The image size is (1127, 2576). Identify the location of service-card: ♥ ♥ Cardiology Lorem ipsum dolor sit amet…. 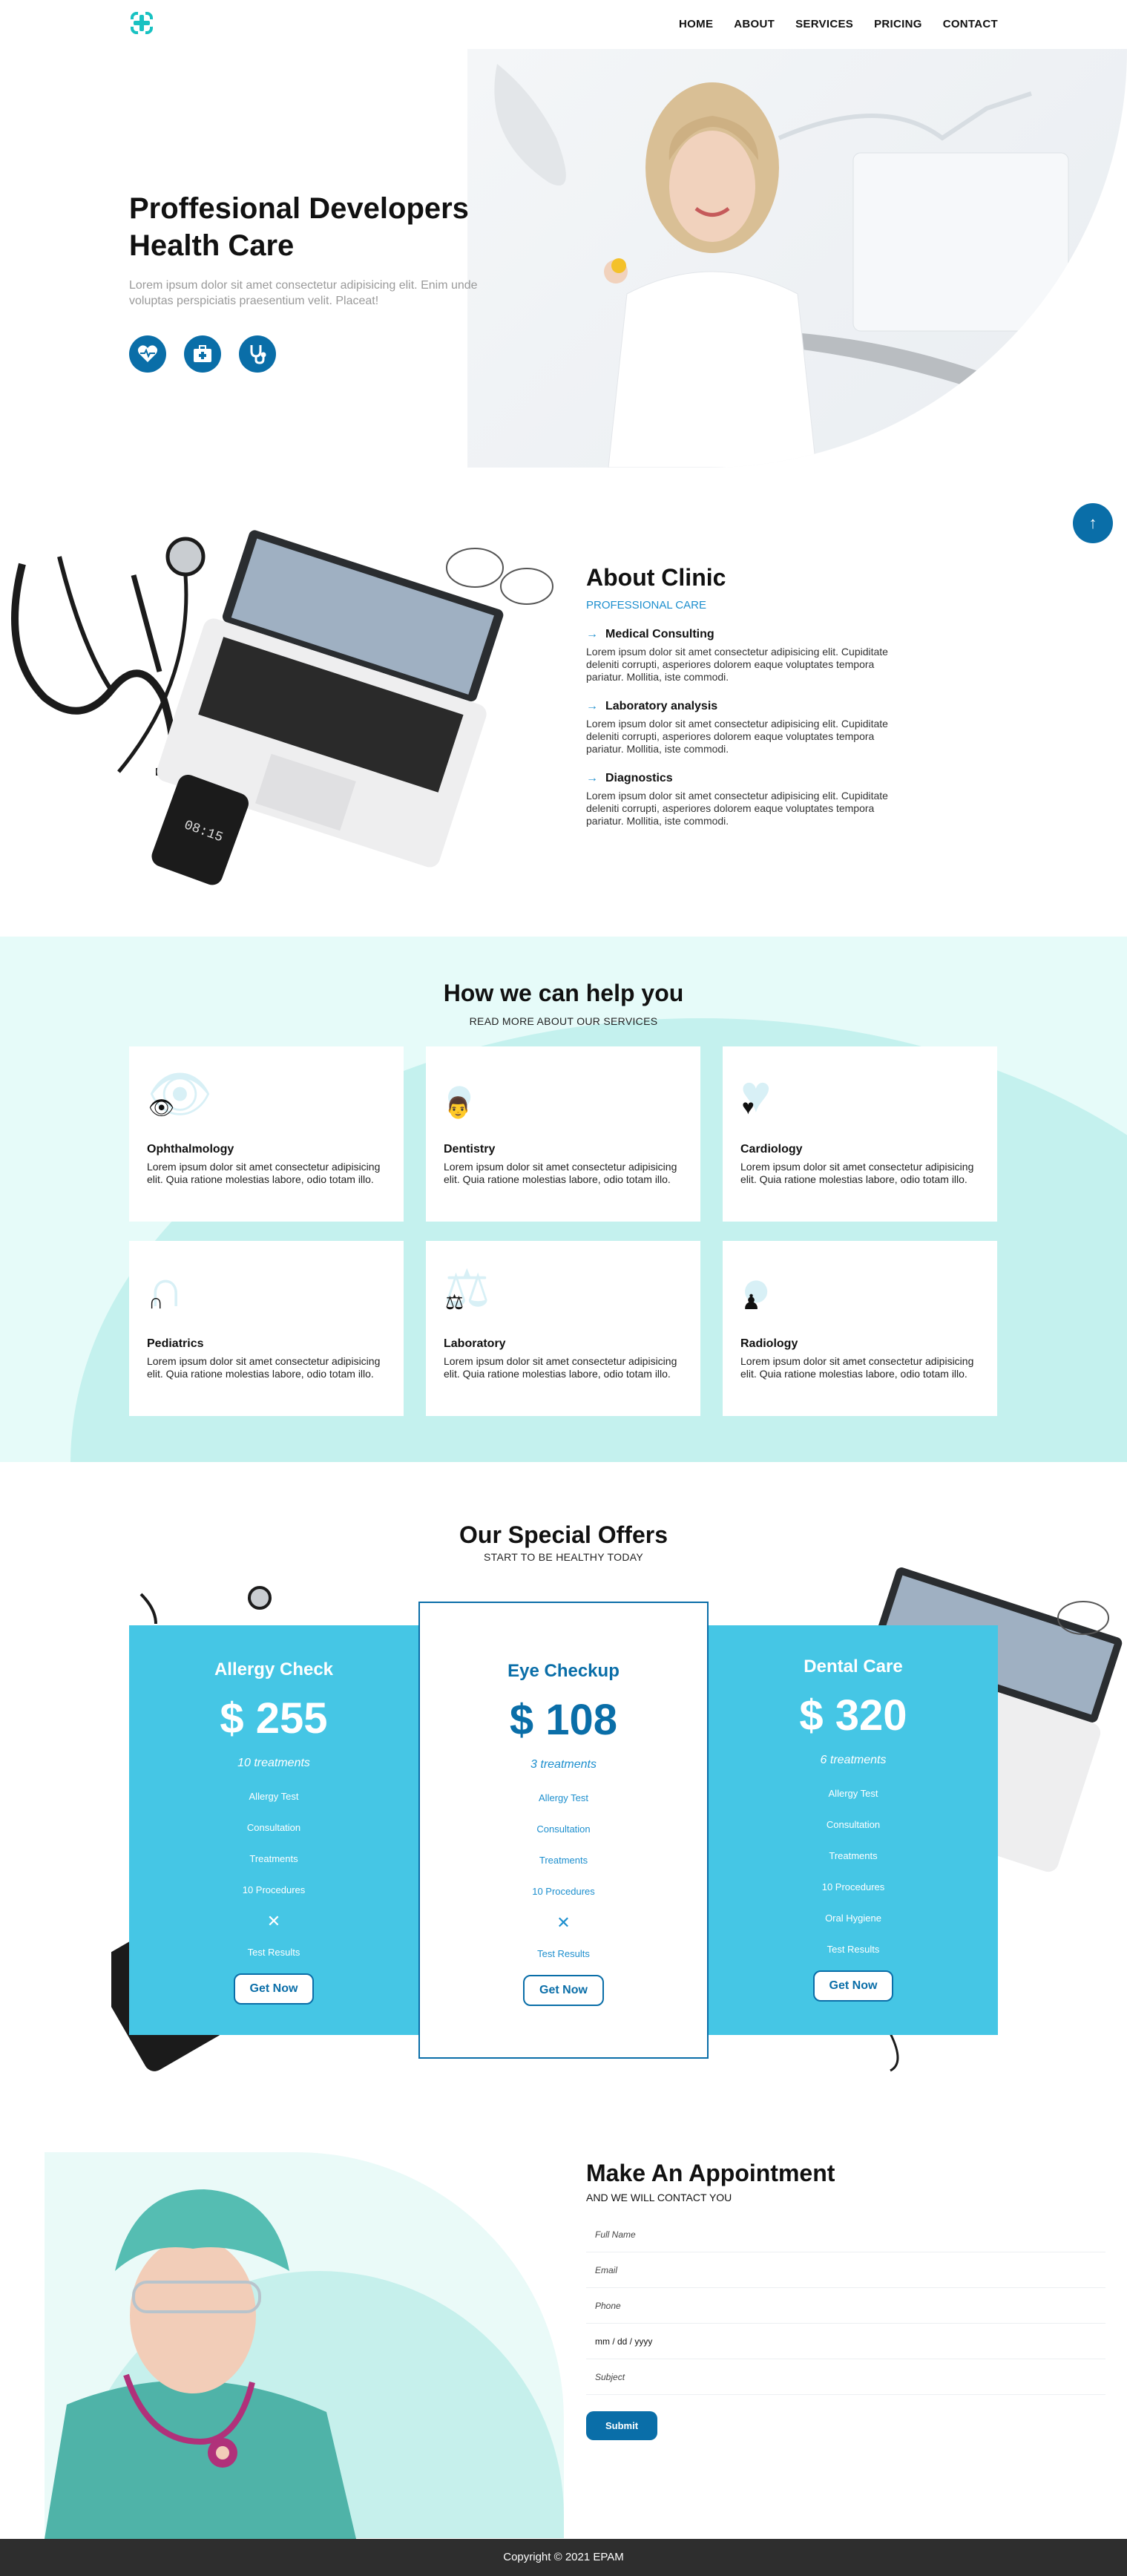
(860, 1134).